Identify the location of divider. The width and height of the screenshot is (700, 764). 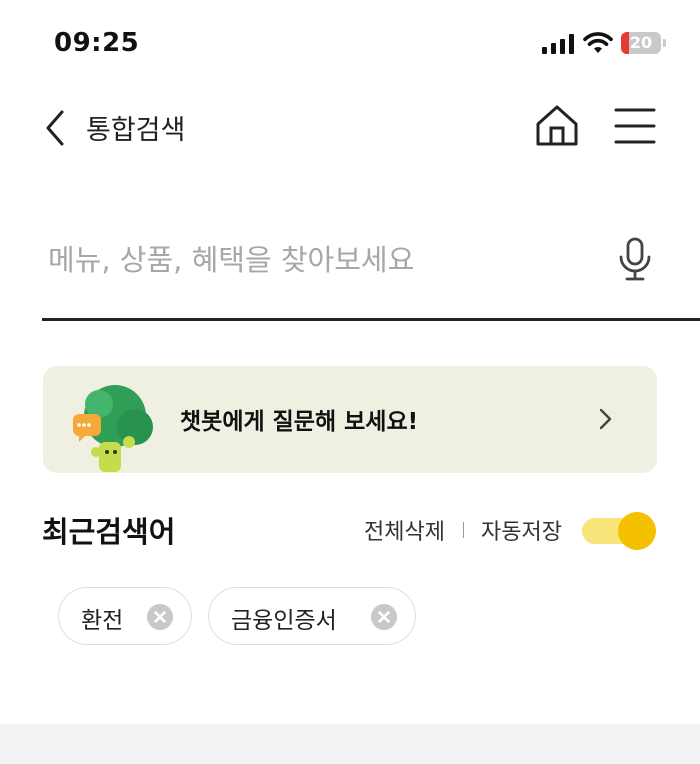
(463, 530).